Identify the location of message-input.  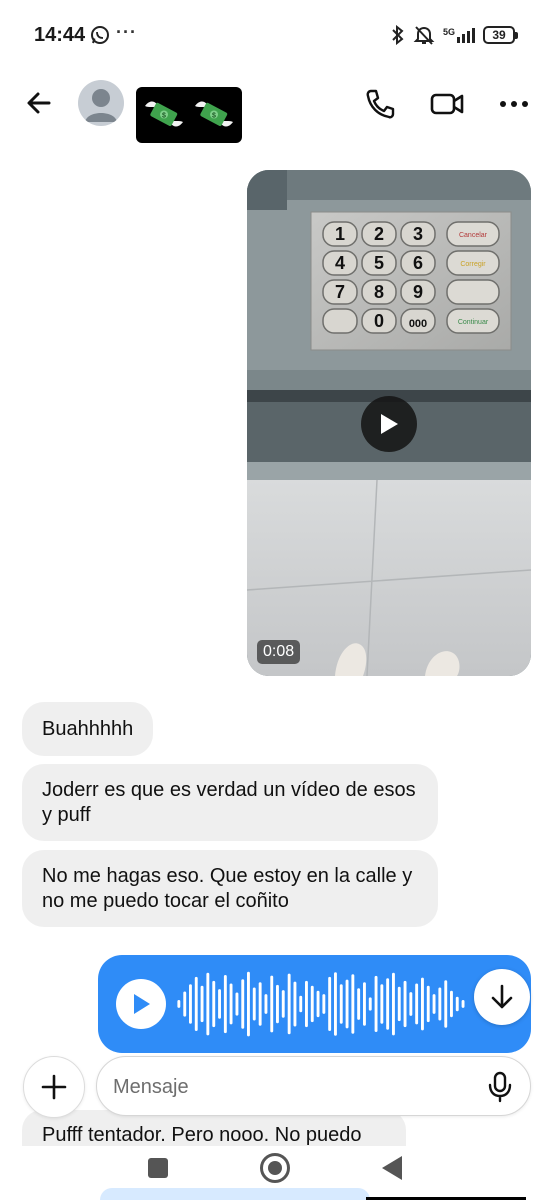
(293, 1087).